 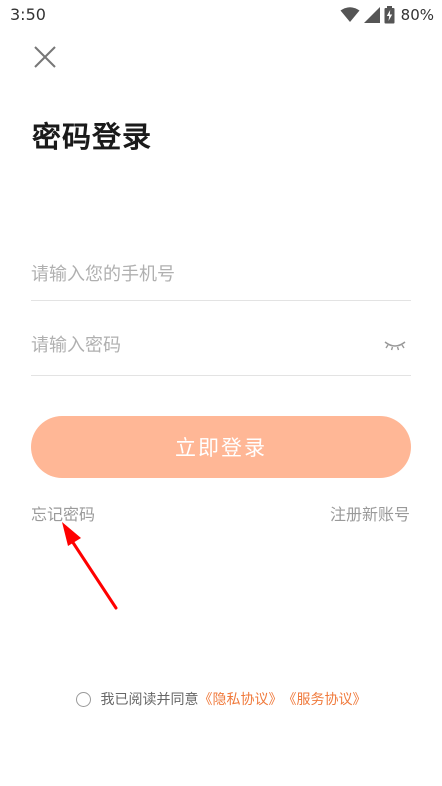 What do you see at coordinates (196, 345) in the screenshot?
I see `password-input` at bounding box center [196, 345].